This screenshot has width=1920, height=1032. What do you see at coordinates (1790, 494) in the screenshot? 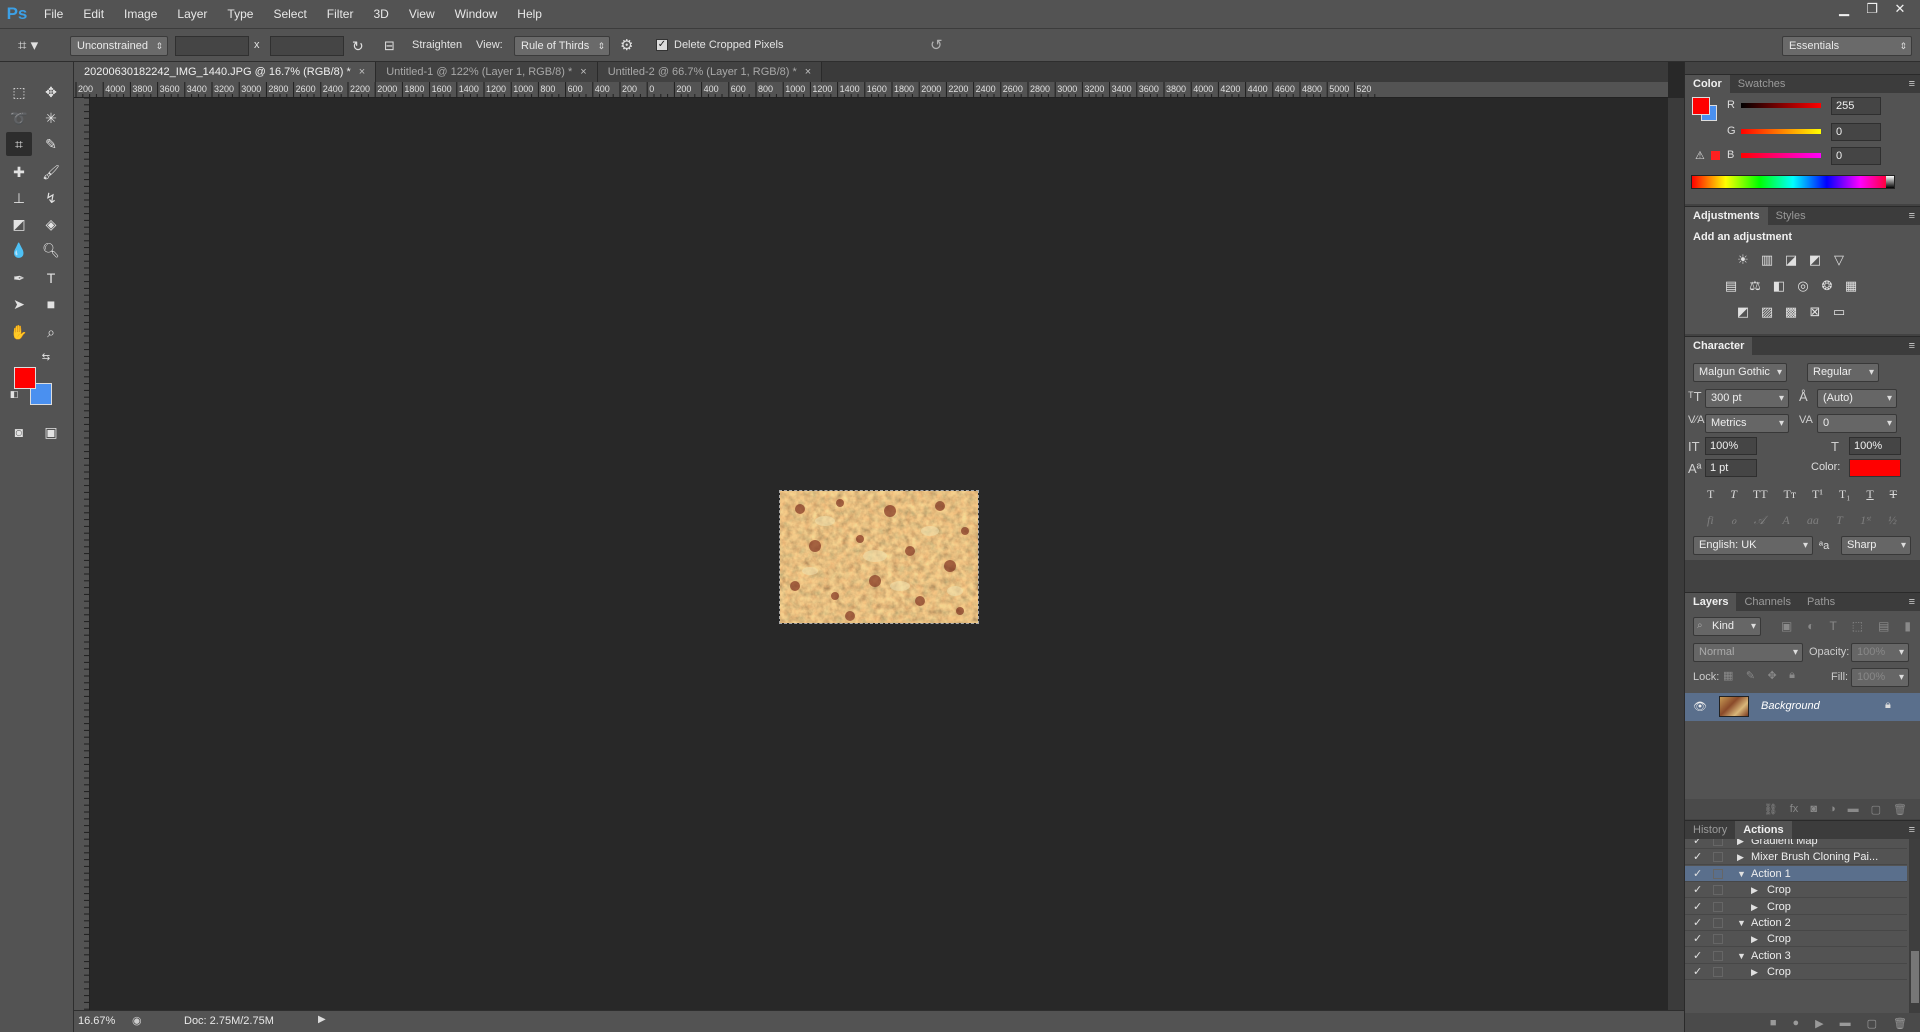
I see `small-caps-icon: Tт` at bounding box center [1790, 494].